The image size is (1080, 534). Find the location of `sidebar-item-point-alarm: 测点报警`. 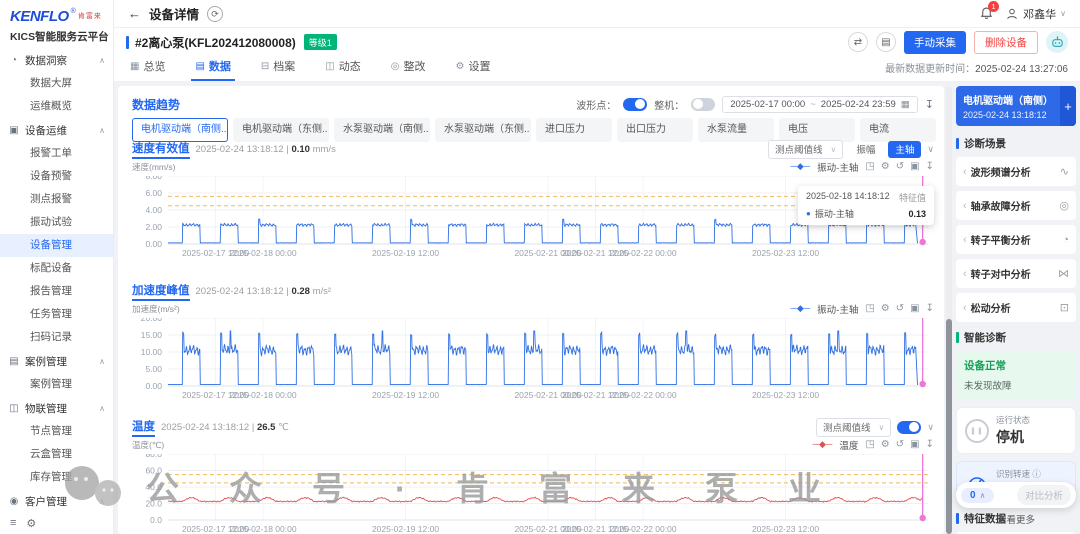

sidebar-item-point-alarm: 测点报警 is located at coordinates (56, 199).